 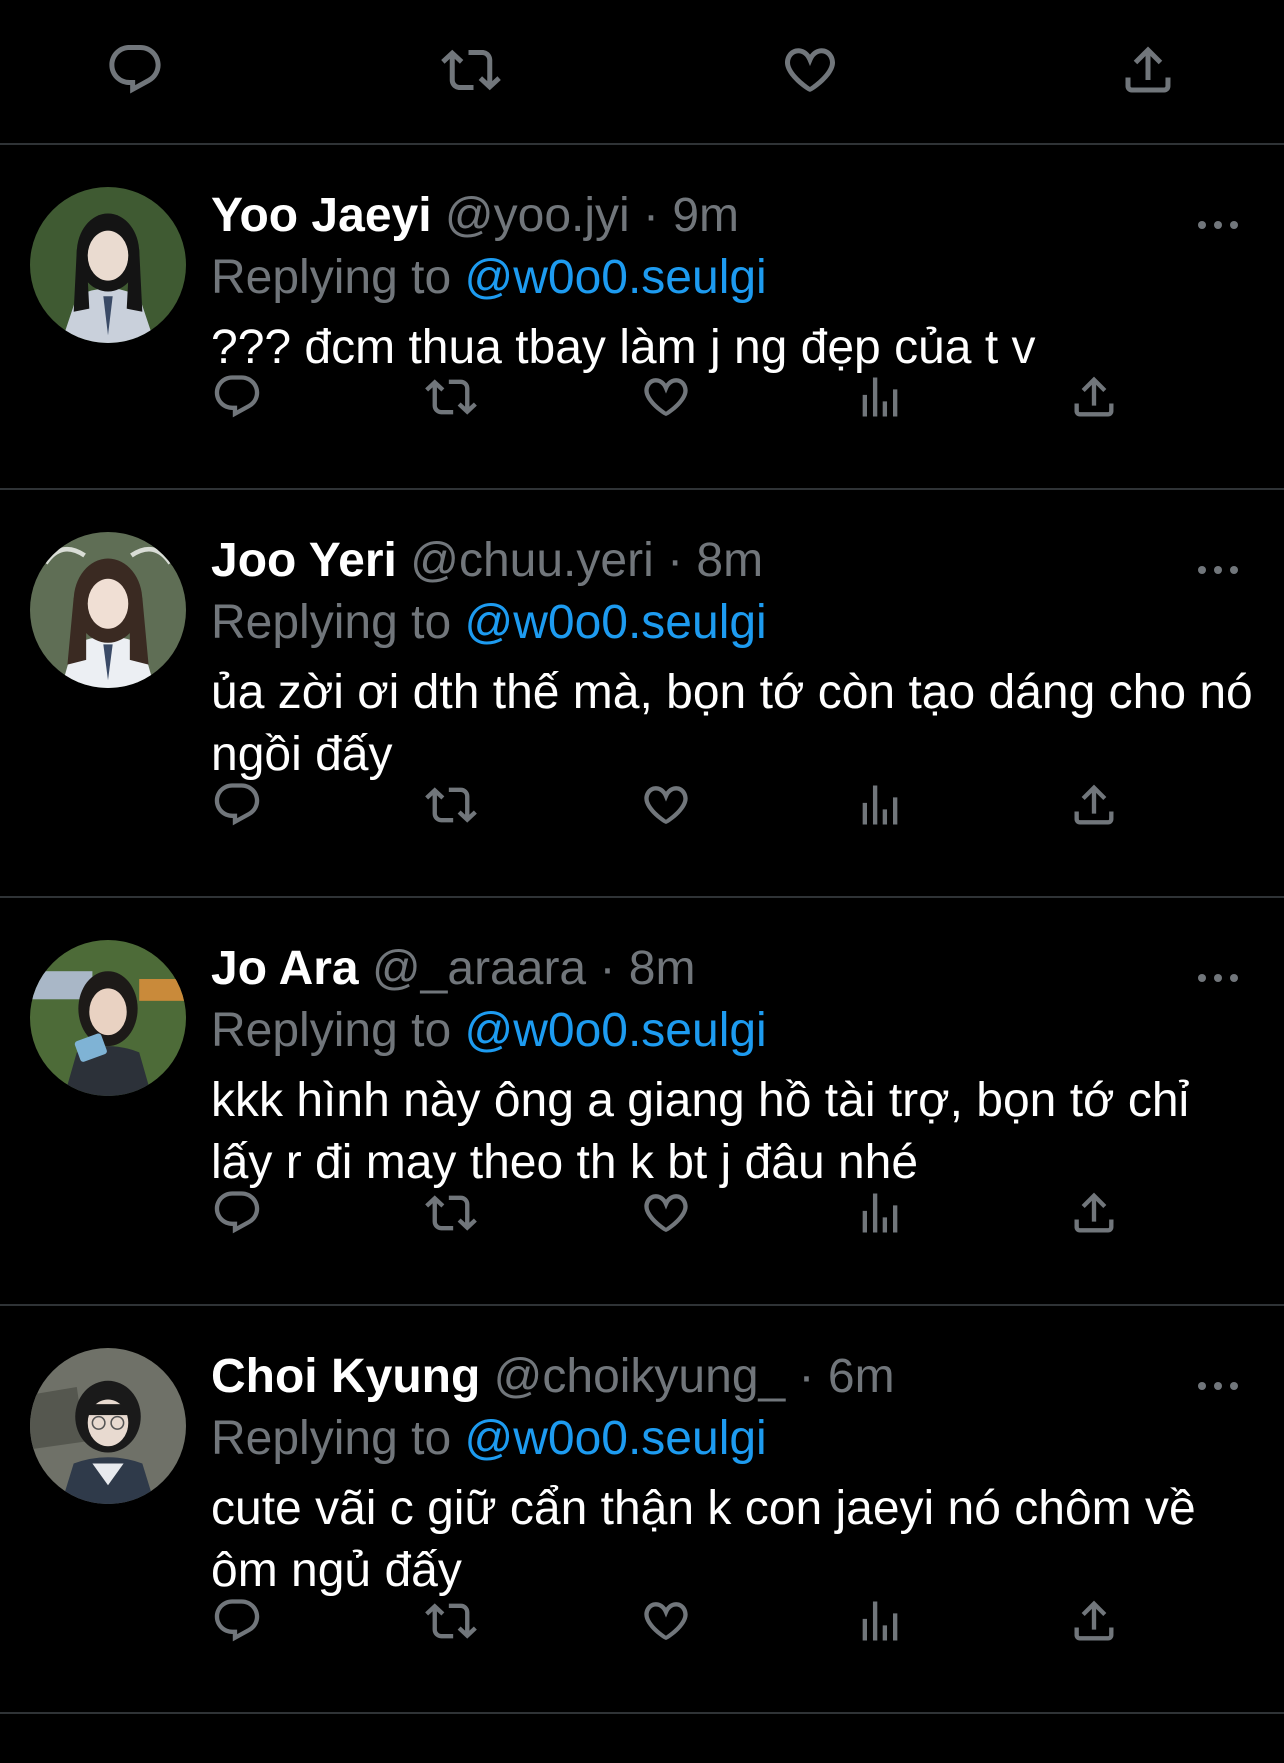 What do you see at coordinates (640, 1376) in the screenshot?
I see `user-handle: @choikyung_` at bounding box center [640, 1376].